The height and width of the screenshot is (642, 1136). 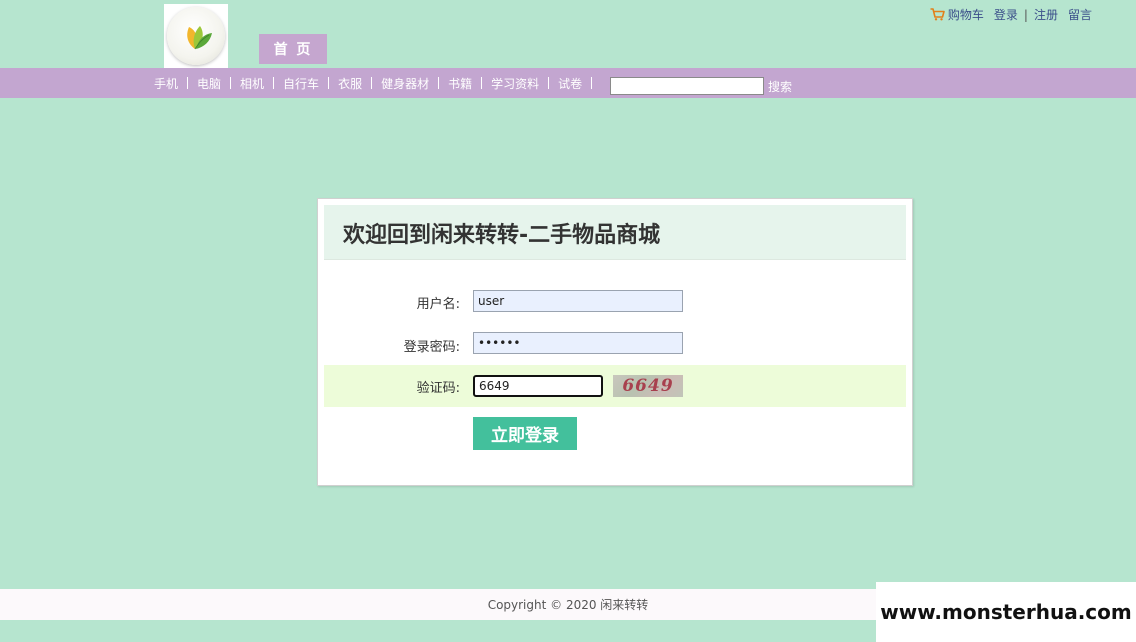 I want to click on login-title: 欢迎回到闲来转转-二手物品商城, so click(x=502, y=235).